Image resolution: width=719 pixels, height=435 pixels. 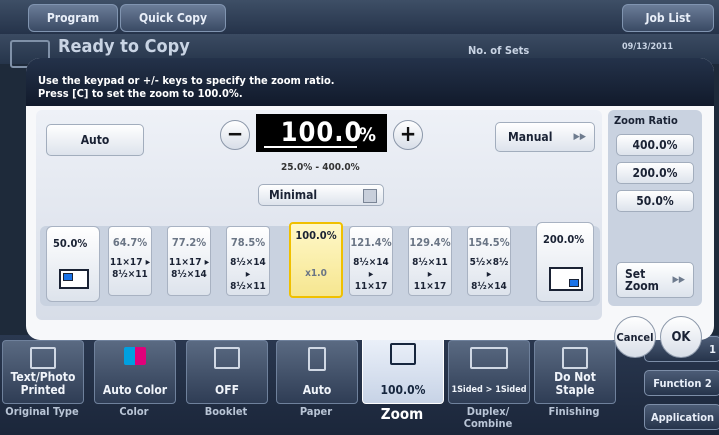 I want to click on set-zoom-label: Set Zoom, so click(x=642, y=280).